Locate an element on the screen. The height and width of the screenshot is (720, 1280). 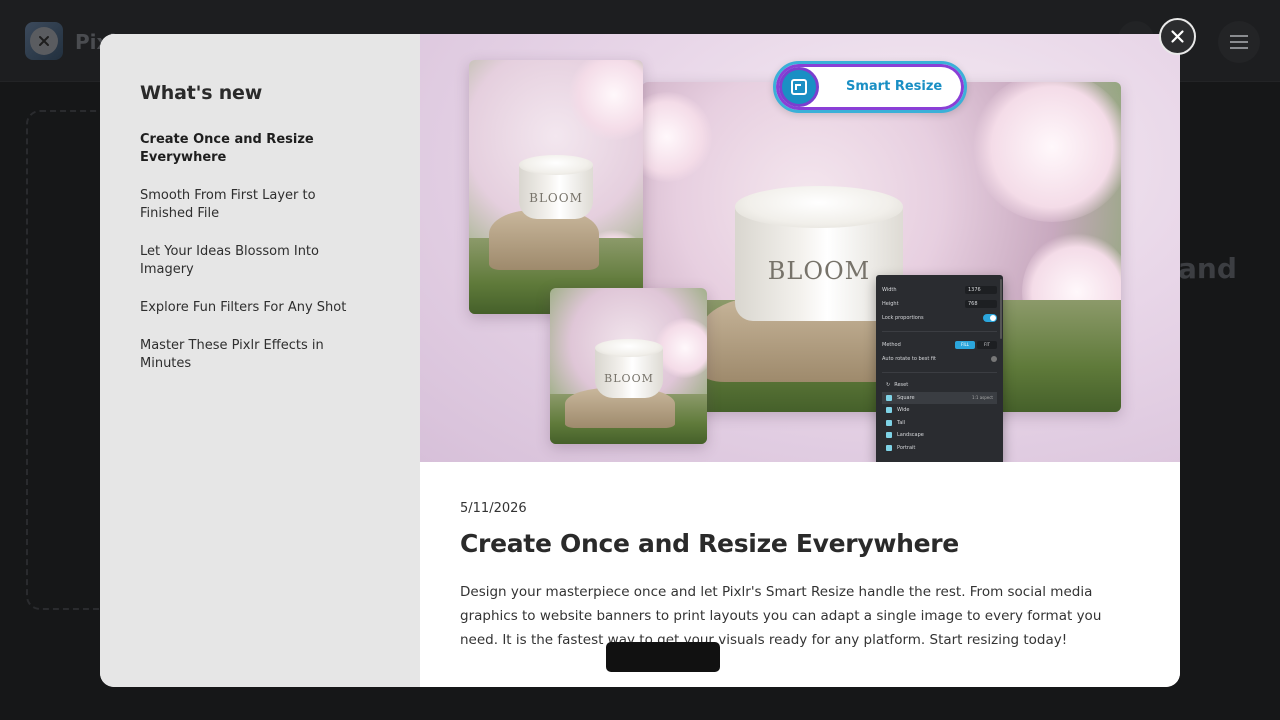
preset-wide: Wide is located at coordinates (939, 410).